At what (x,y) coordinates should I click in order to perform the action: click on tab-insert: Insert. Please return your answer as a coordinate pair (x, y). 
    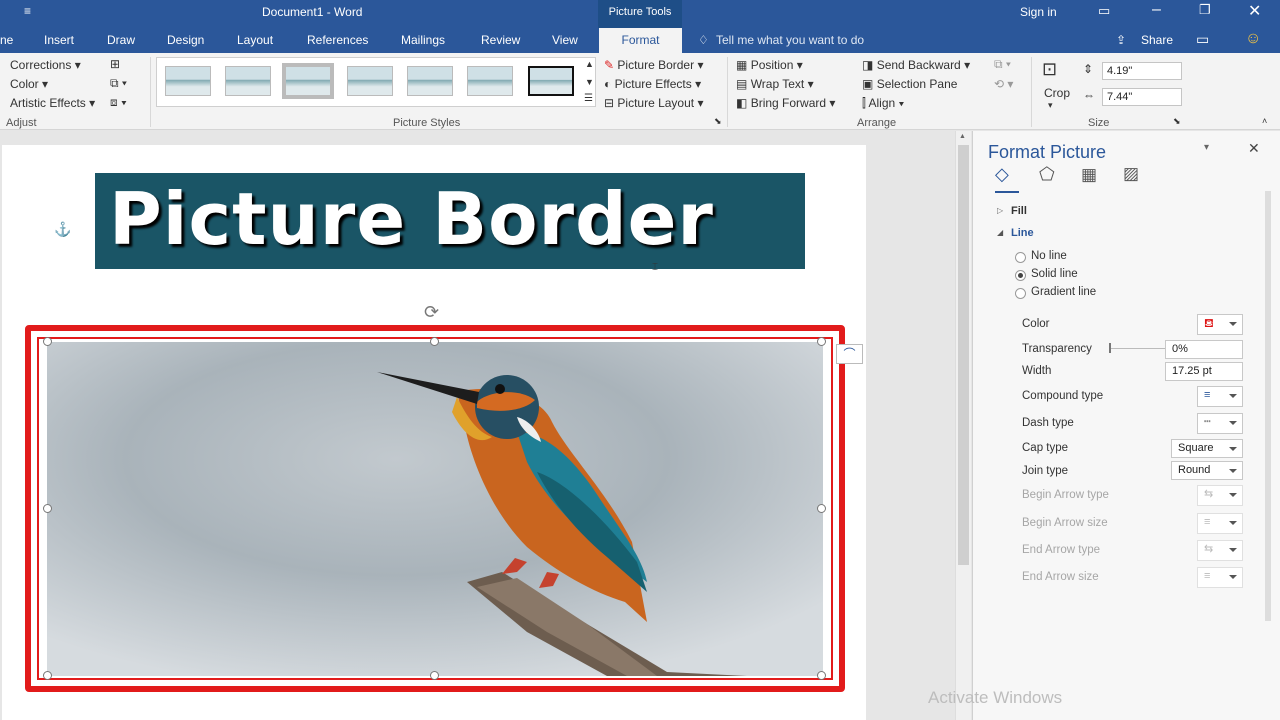
    Looking at the image, I should click on (59, 40).